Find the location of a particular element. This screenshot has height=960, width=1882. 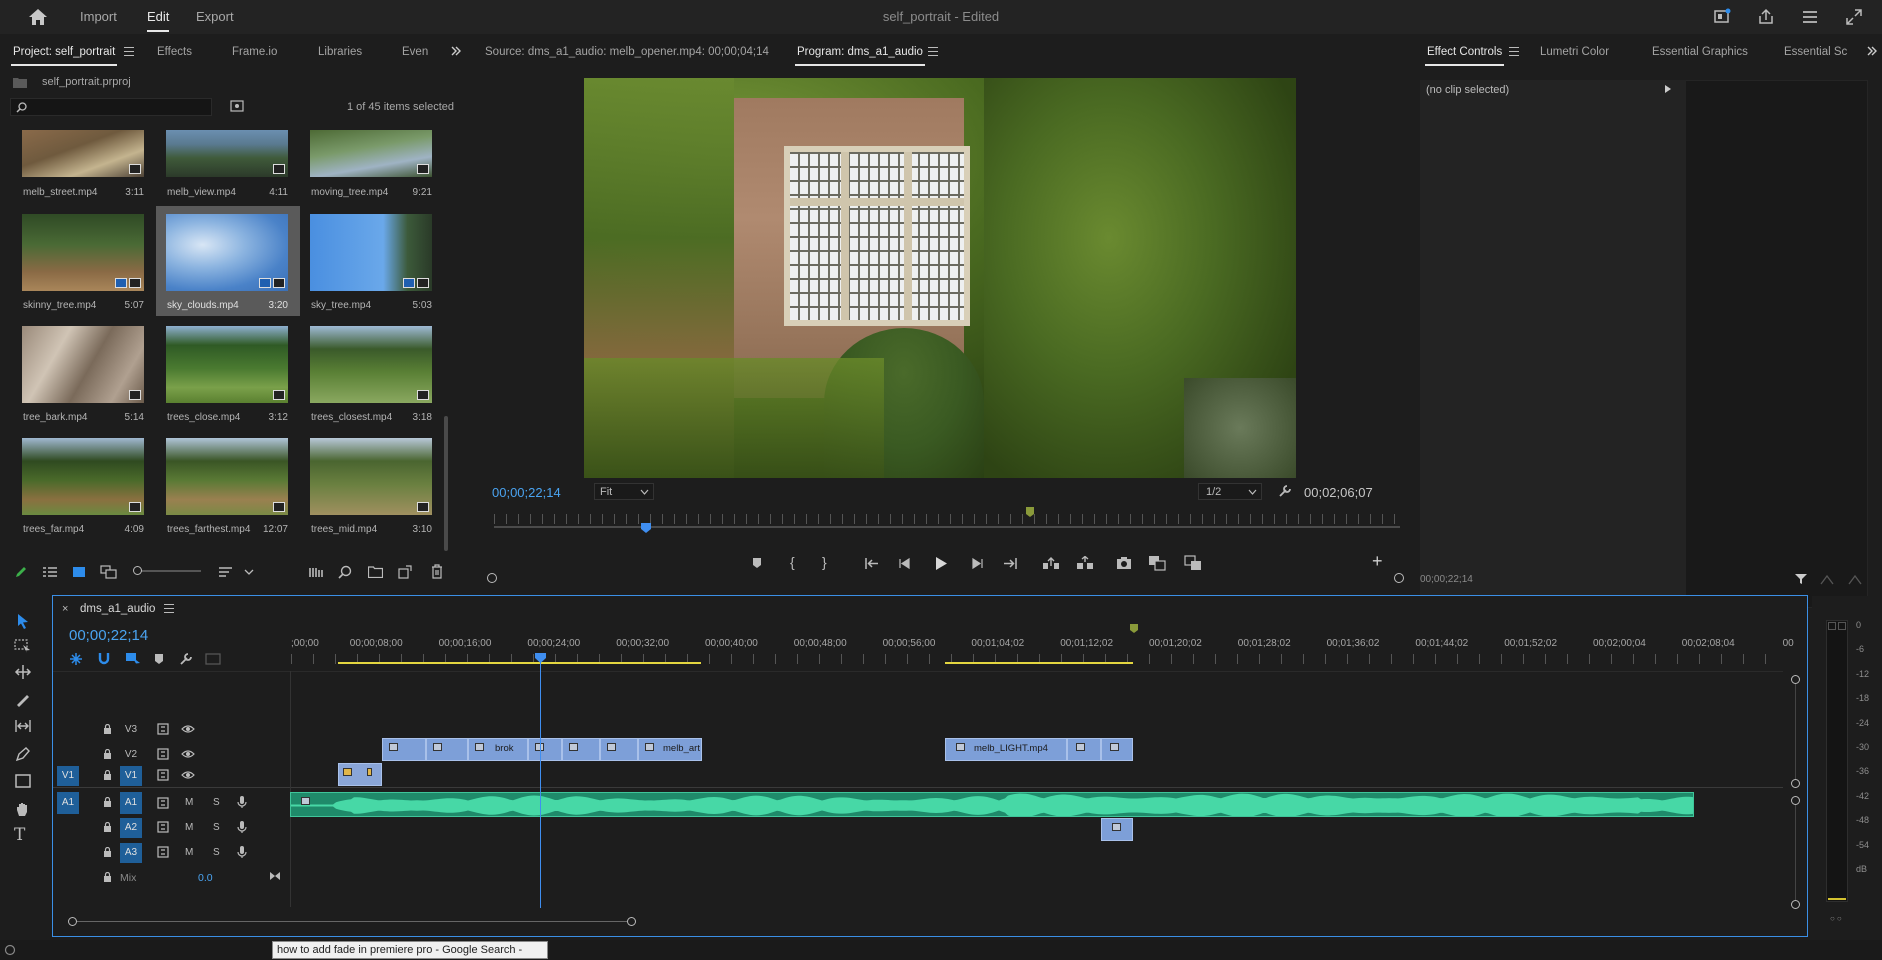

meter-solo-buttons: ○○ is located at coordinates (1837, 918).